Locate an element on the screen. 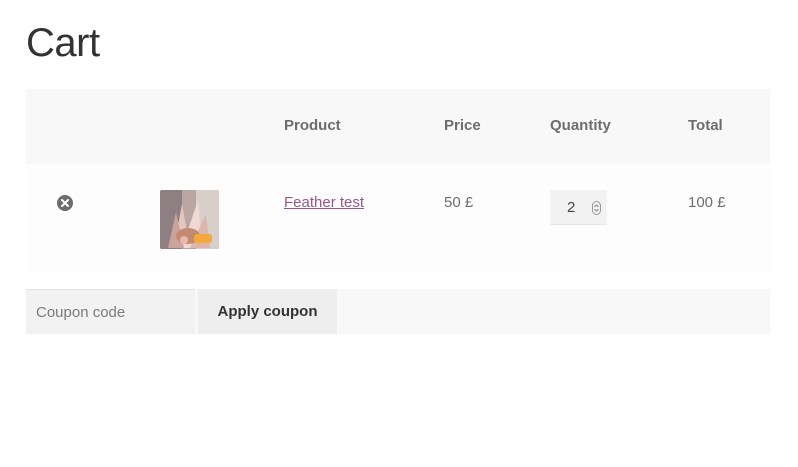 This screenshot has height=467, width=798. quantity-stepper: 2 is located at coordinates (578, 207).